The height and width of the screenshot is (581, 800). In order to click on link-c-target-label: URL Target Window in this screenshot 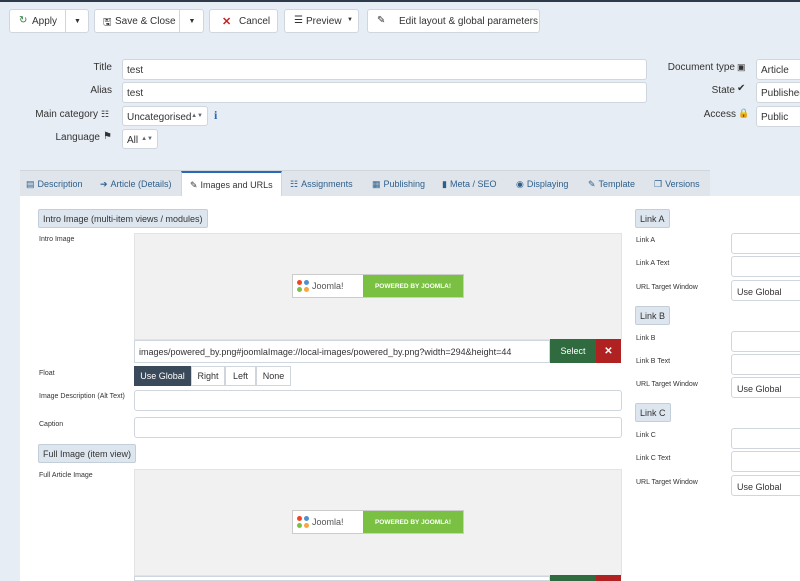, I will do `click(667, 482)`.